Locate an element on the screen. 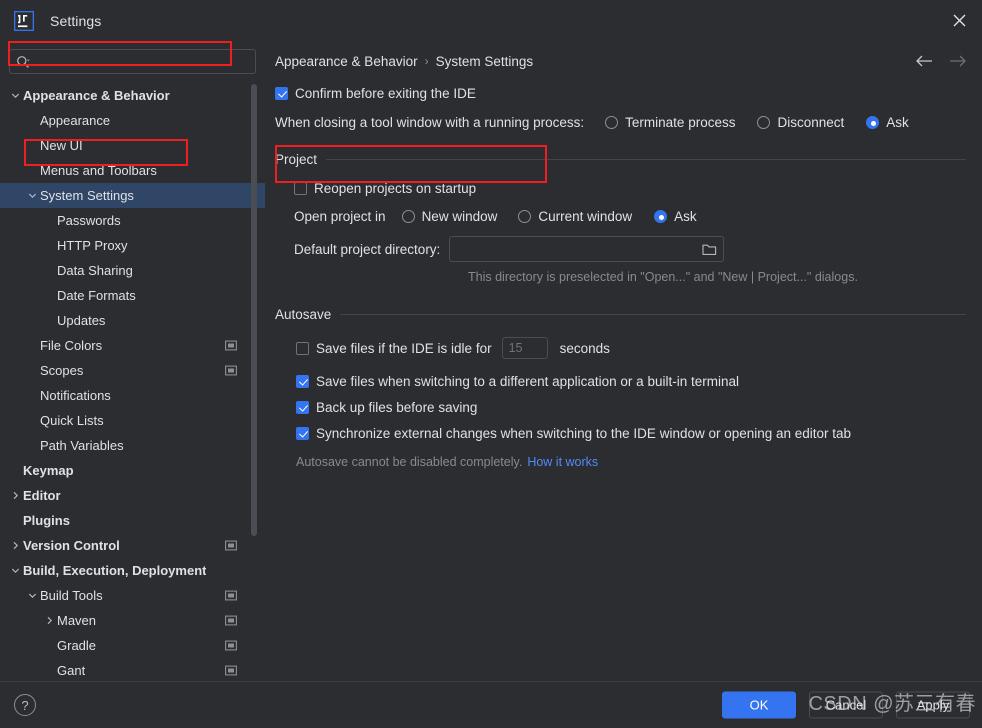  sidebar-item-system-settings: System Settings is located at coordinates (132, 195).